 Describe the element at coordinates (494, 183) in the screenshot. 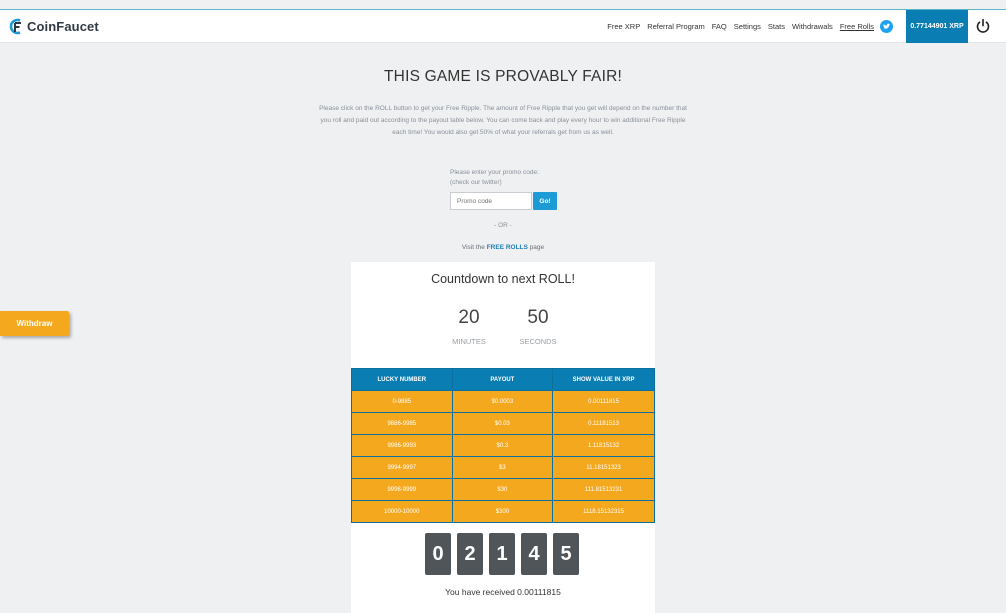

I see `promo-twitter-hint: (check our twitter)` at that location.